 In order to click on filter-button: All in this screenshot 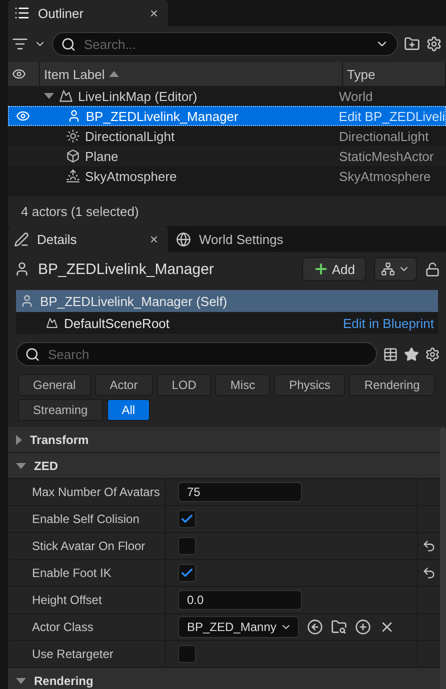, I will do `click(128, 410)`.